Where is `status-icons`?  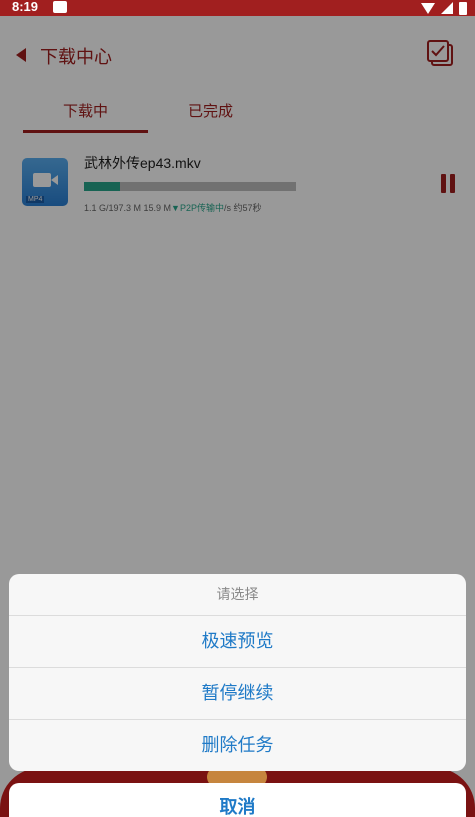
status-icons is located at coordinates (444, 8).